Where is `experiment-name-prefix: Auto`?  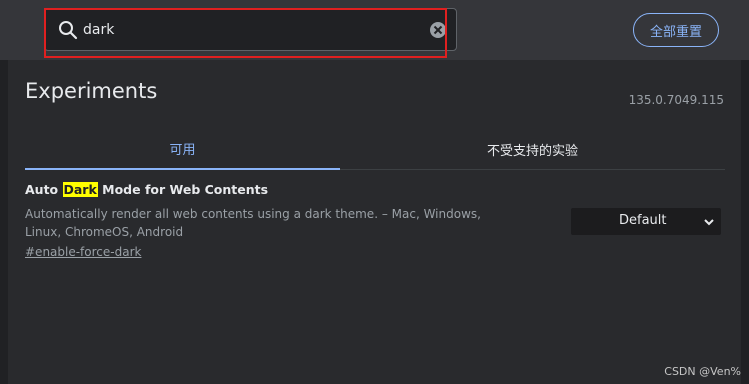 experiment-name-prefix: Auto is located at coordinates (44, 189).